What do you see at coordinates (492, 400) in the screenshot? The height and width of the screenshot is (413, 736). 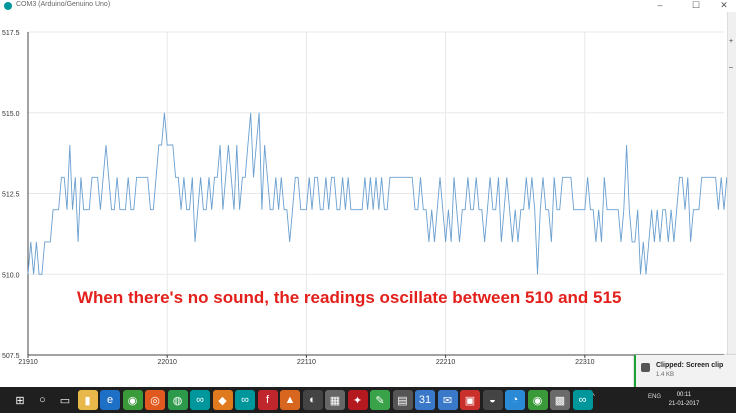 I see `app-icon: ◒` at bounding box center [492, 400].